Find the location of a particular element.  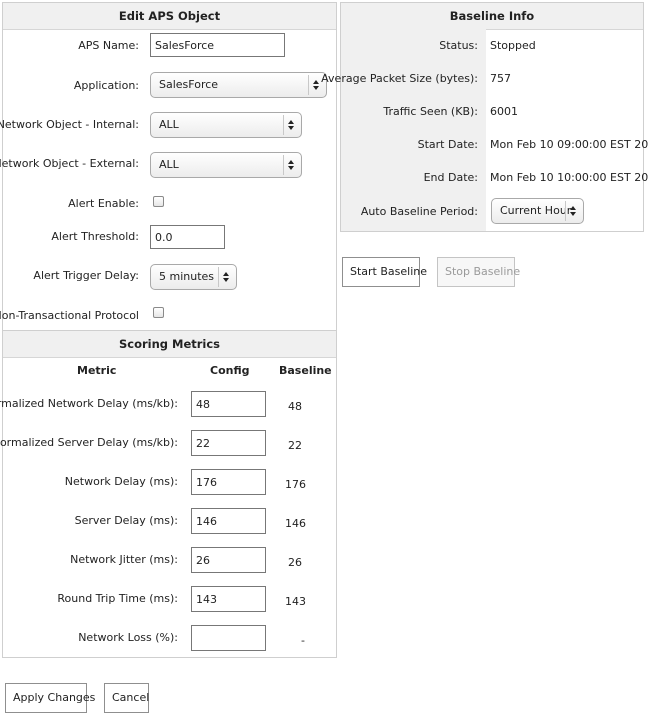

metric-label: Normalized Server Delay (ms/kb): is located at coordinates (89, 442).